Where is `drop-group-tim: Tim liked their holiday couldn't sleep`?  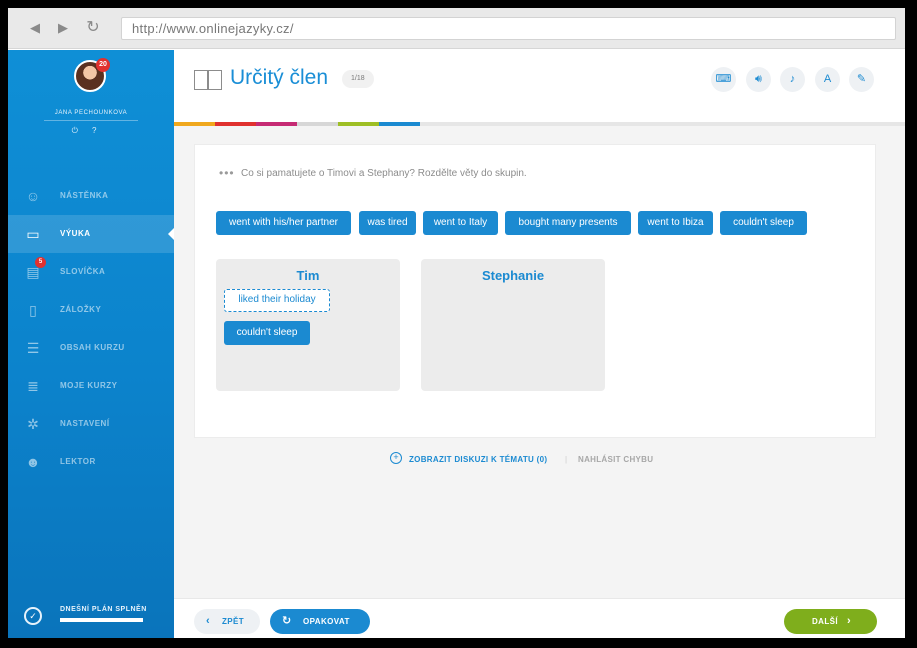
drop-group-tim: Tim liked their holiday couldn't sleep is located at coordinates (308, 325).